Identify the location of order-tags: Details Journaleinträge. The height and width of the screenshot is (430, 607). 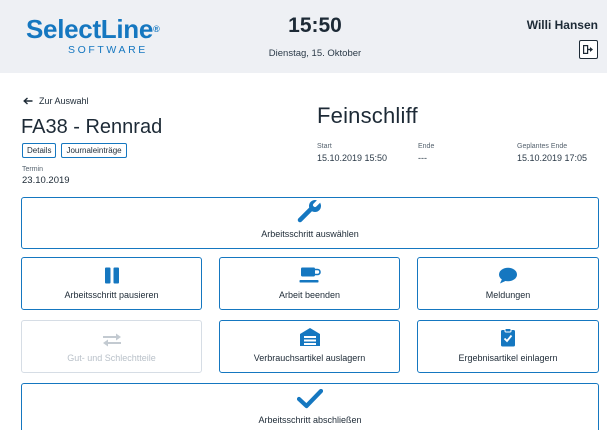
(74, 150).